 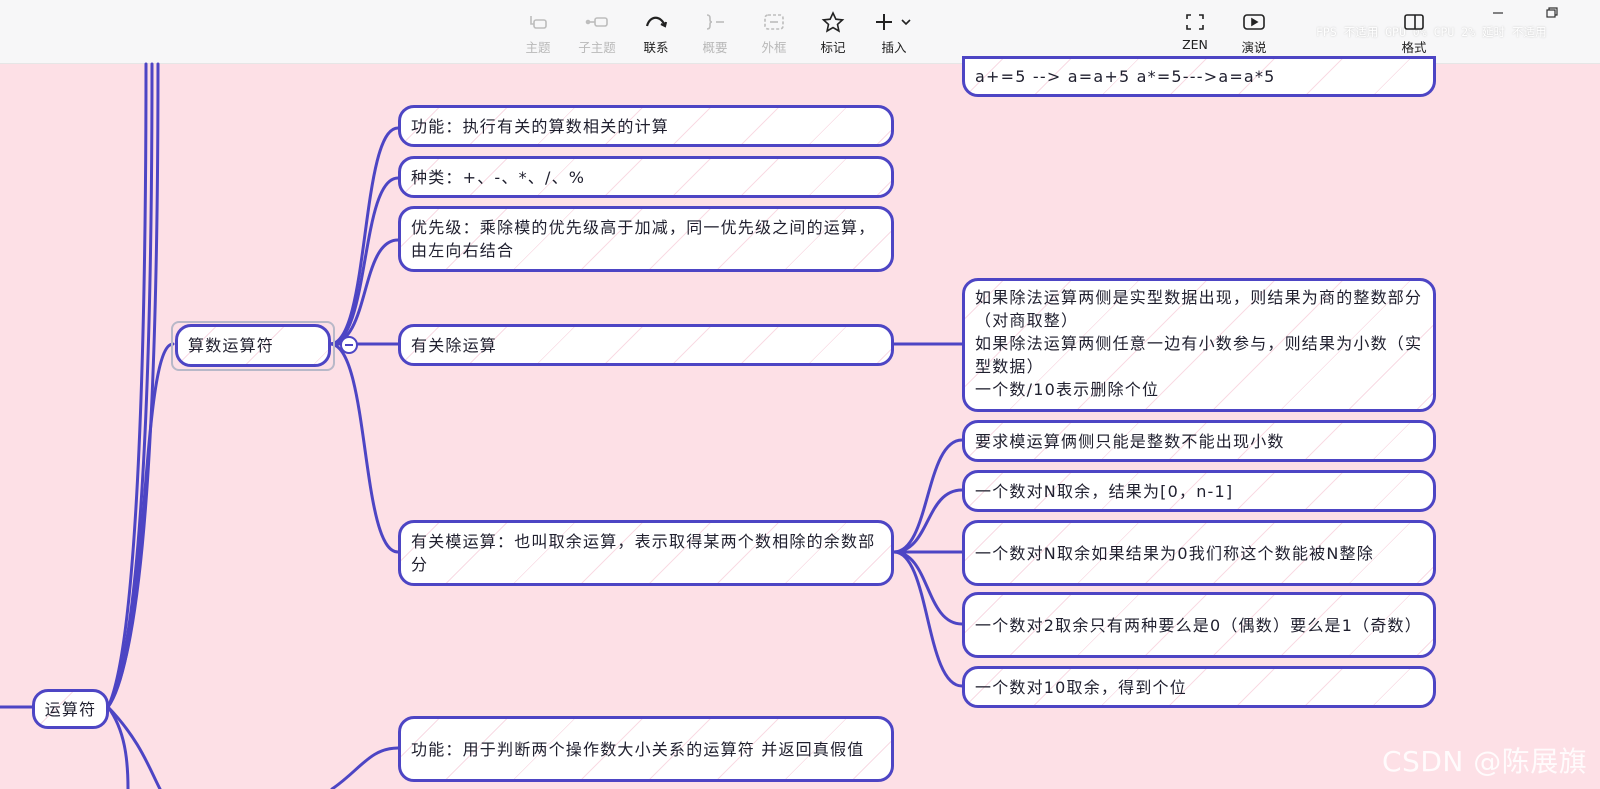 I want to click on division-text: 有关除运算, so click(x=454, y=345).